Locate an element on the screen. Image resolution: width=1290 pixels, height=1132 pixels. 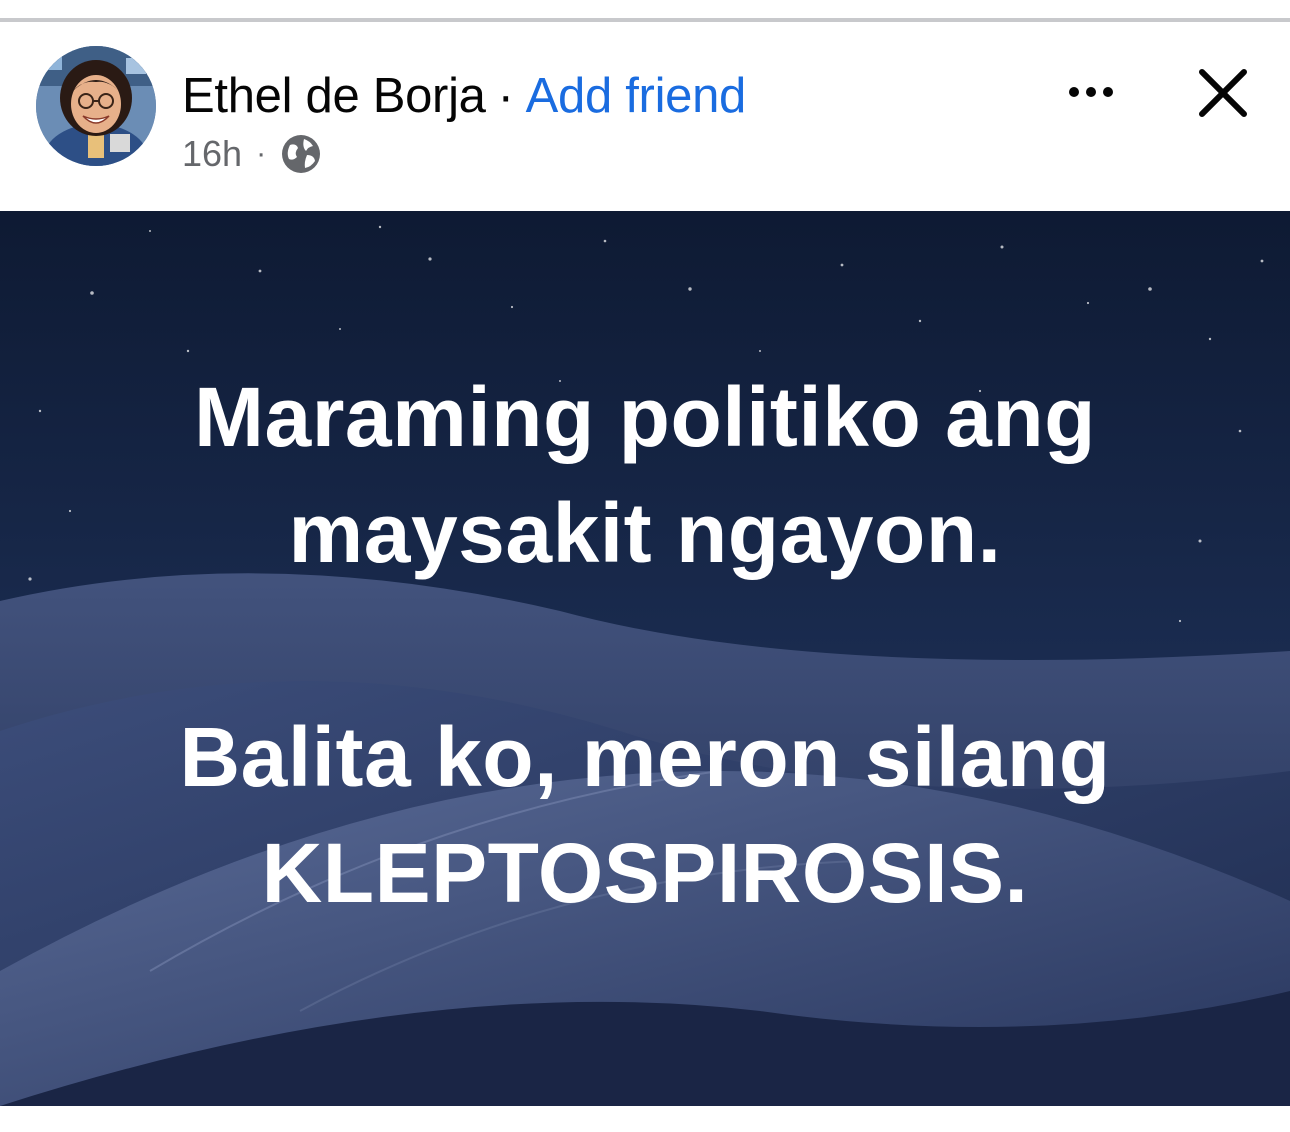
caption-line-4: KLEPTOSPIROSIS. is located at coordinates (645, 873).